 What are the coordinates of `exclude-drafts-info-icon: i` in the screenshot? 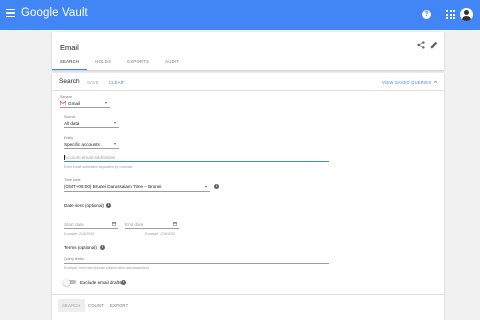 It's located at (123, 282).